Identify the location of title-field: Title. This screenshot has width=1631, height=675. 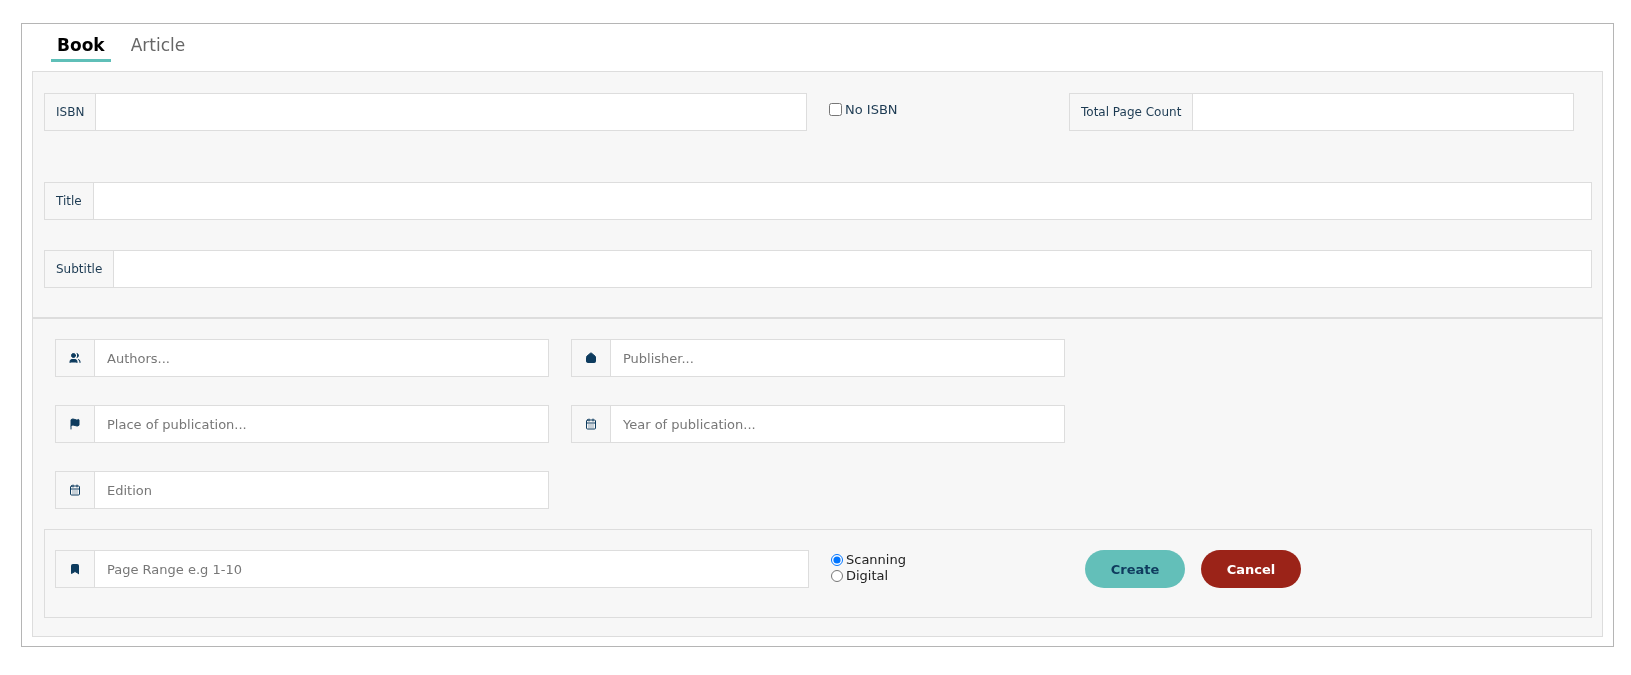
(818, 201).